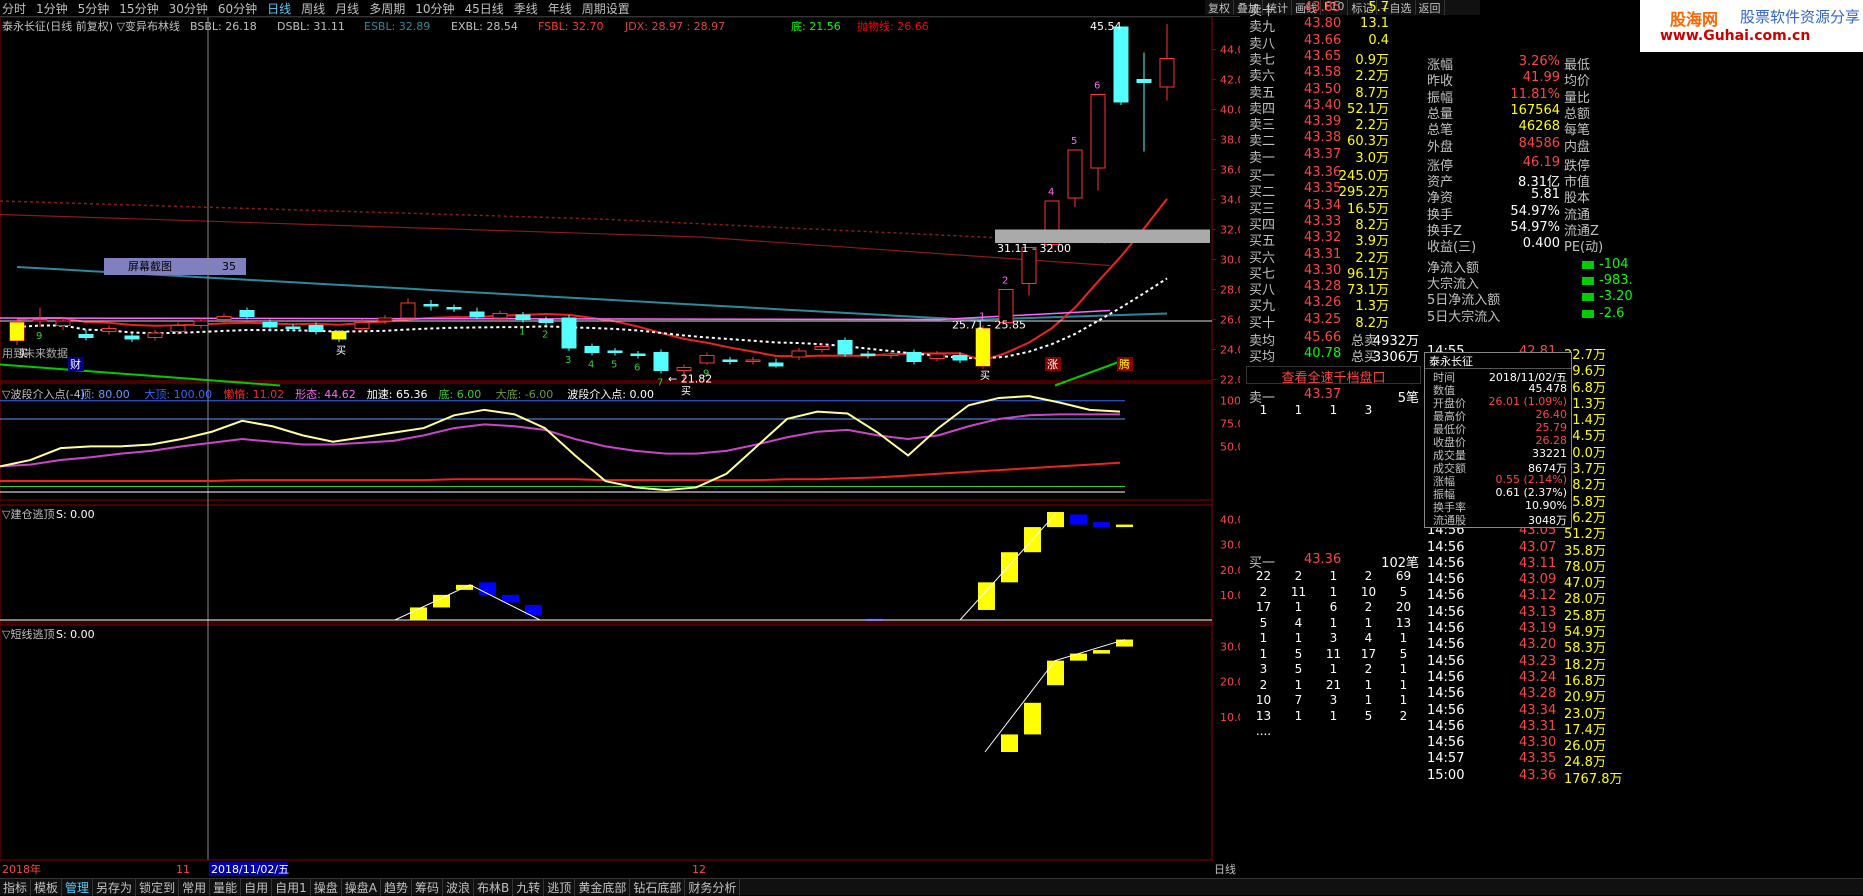  What do you see at coordinates (397, 887) in the screenshot?
I see `tab-11: 趋势` at bounding box center [397, 887].